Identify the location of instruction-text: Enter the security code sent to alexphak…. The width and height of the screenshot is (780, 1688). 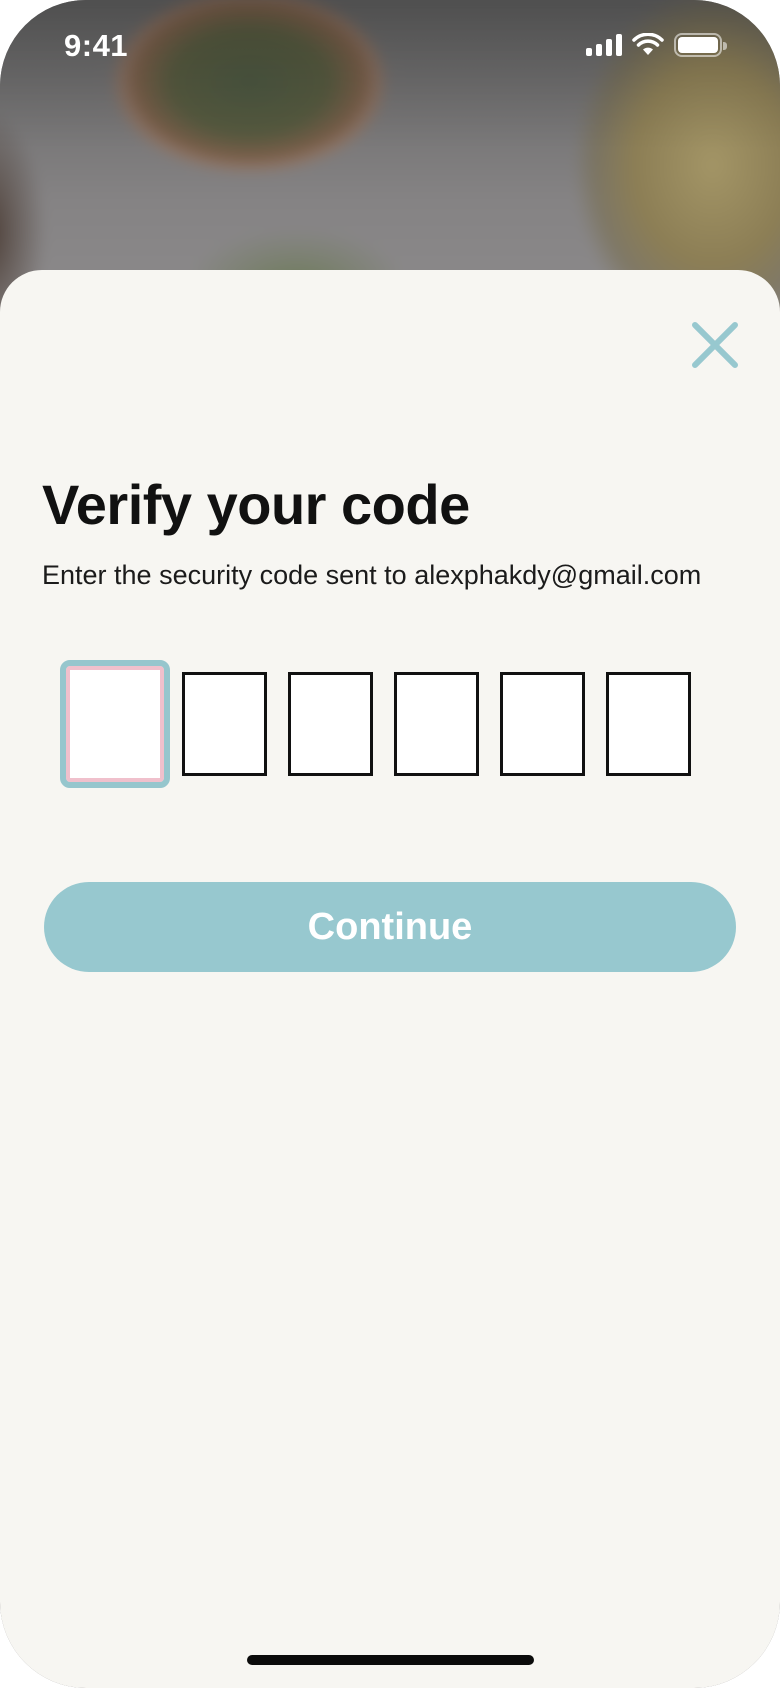
(372, 575).